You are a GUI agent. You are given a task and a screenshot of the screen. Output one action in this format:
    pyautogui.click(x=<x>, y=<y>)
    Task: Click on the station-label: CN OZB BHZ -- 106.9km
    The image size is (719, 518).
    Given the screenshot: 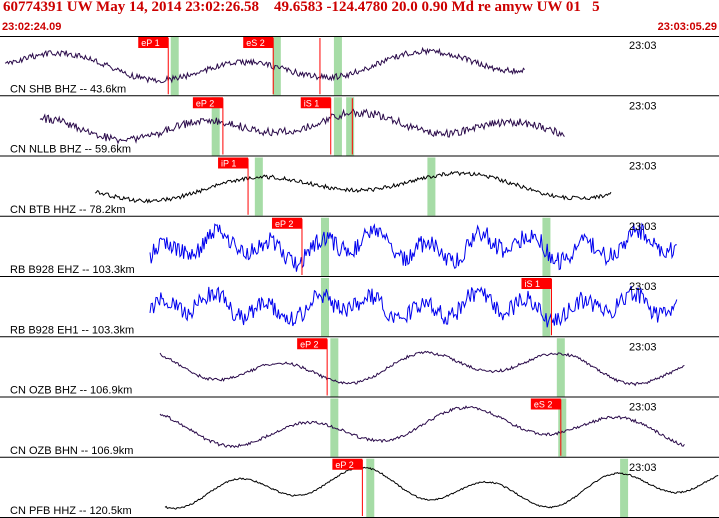 What is the action you would take?
    pyautogui.click(x=71, y=391)
    